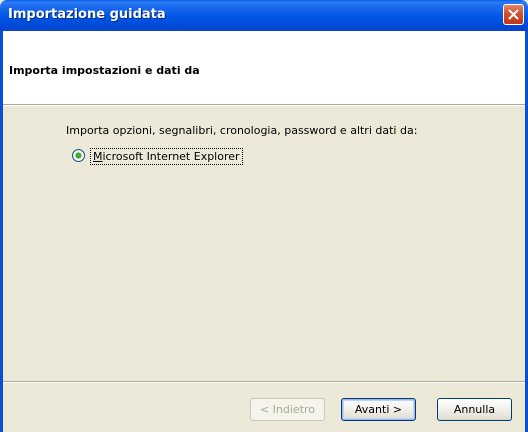 Image resolution: width=528 pixels, height=432 pixels. Describe the element at coordinates (171, 156) in the screenshot. I see `option-label-text: icrosoft Internet Explorer` at that location.